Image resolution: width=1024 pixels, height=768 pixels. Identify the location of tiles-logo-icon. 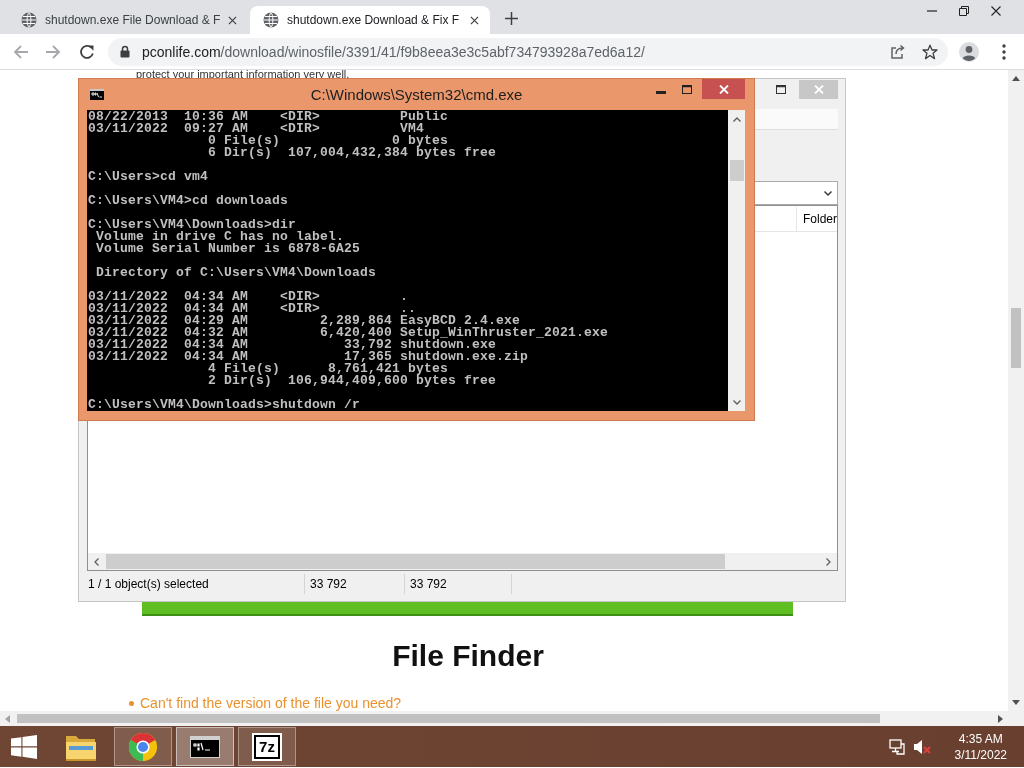
(24, 746).